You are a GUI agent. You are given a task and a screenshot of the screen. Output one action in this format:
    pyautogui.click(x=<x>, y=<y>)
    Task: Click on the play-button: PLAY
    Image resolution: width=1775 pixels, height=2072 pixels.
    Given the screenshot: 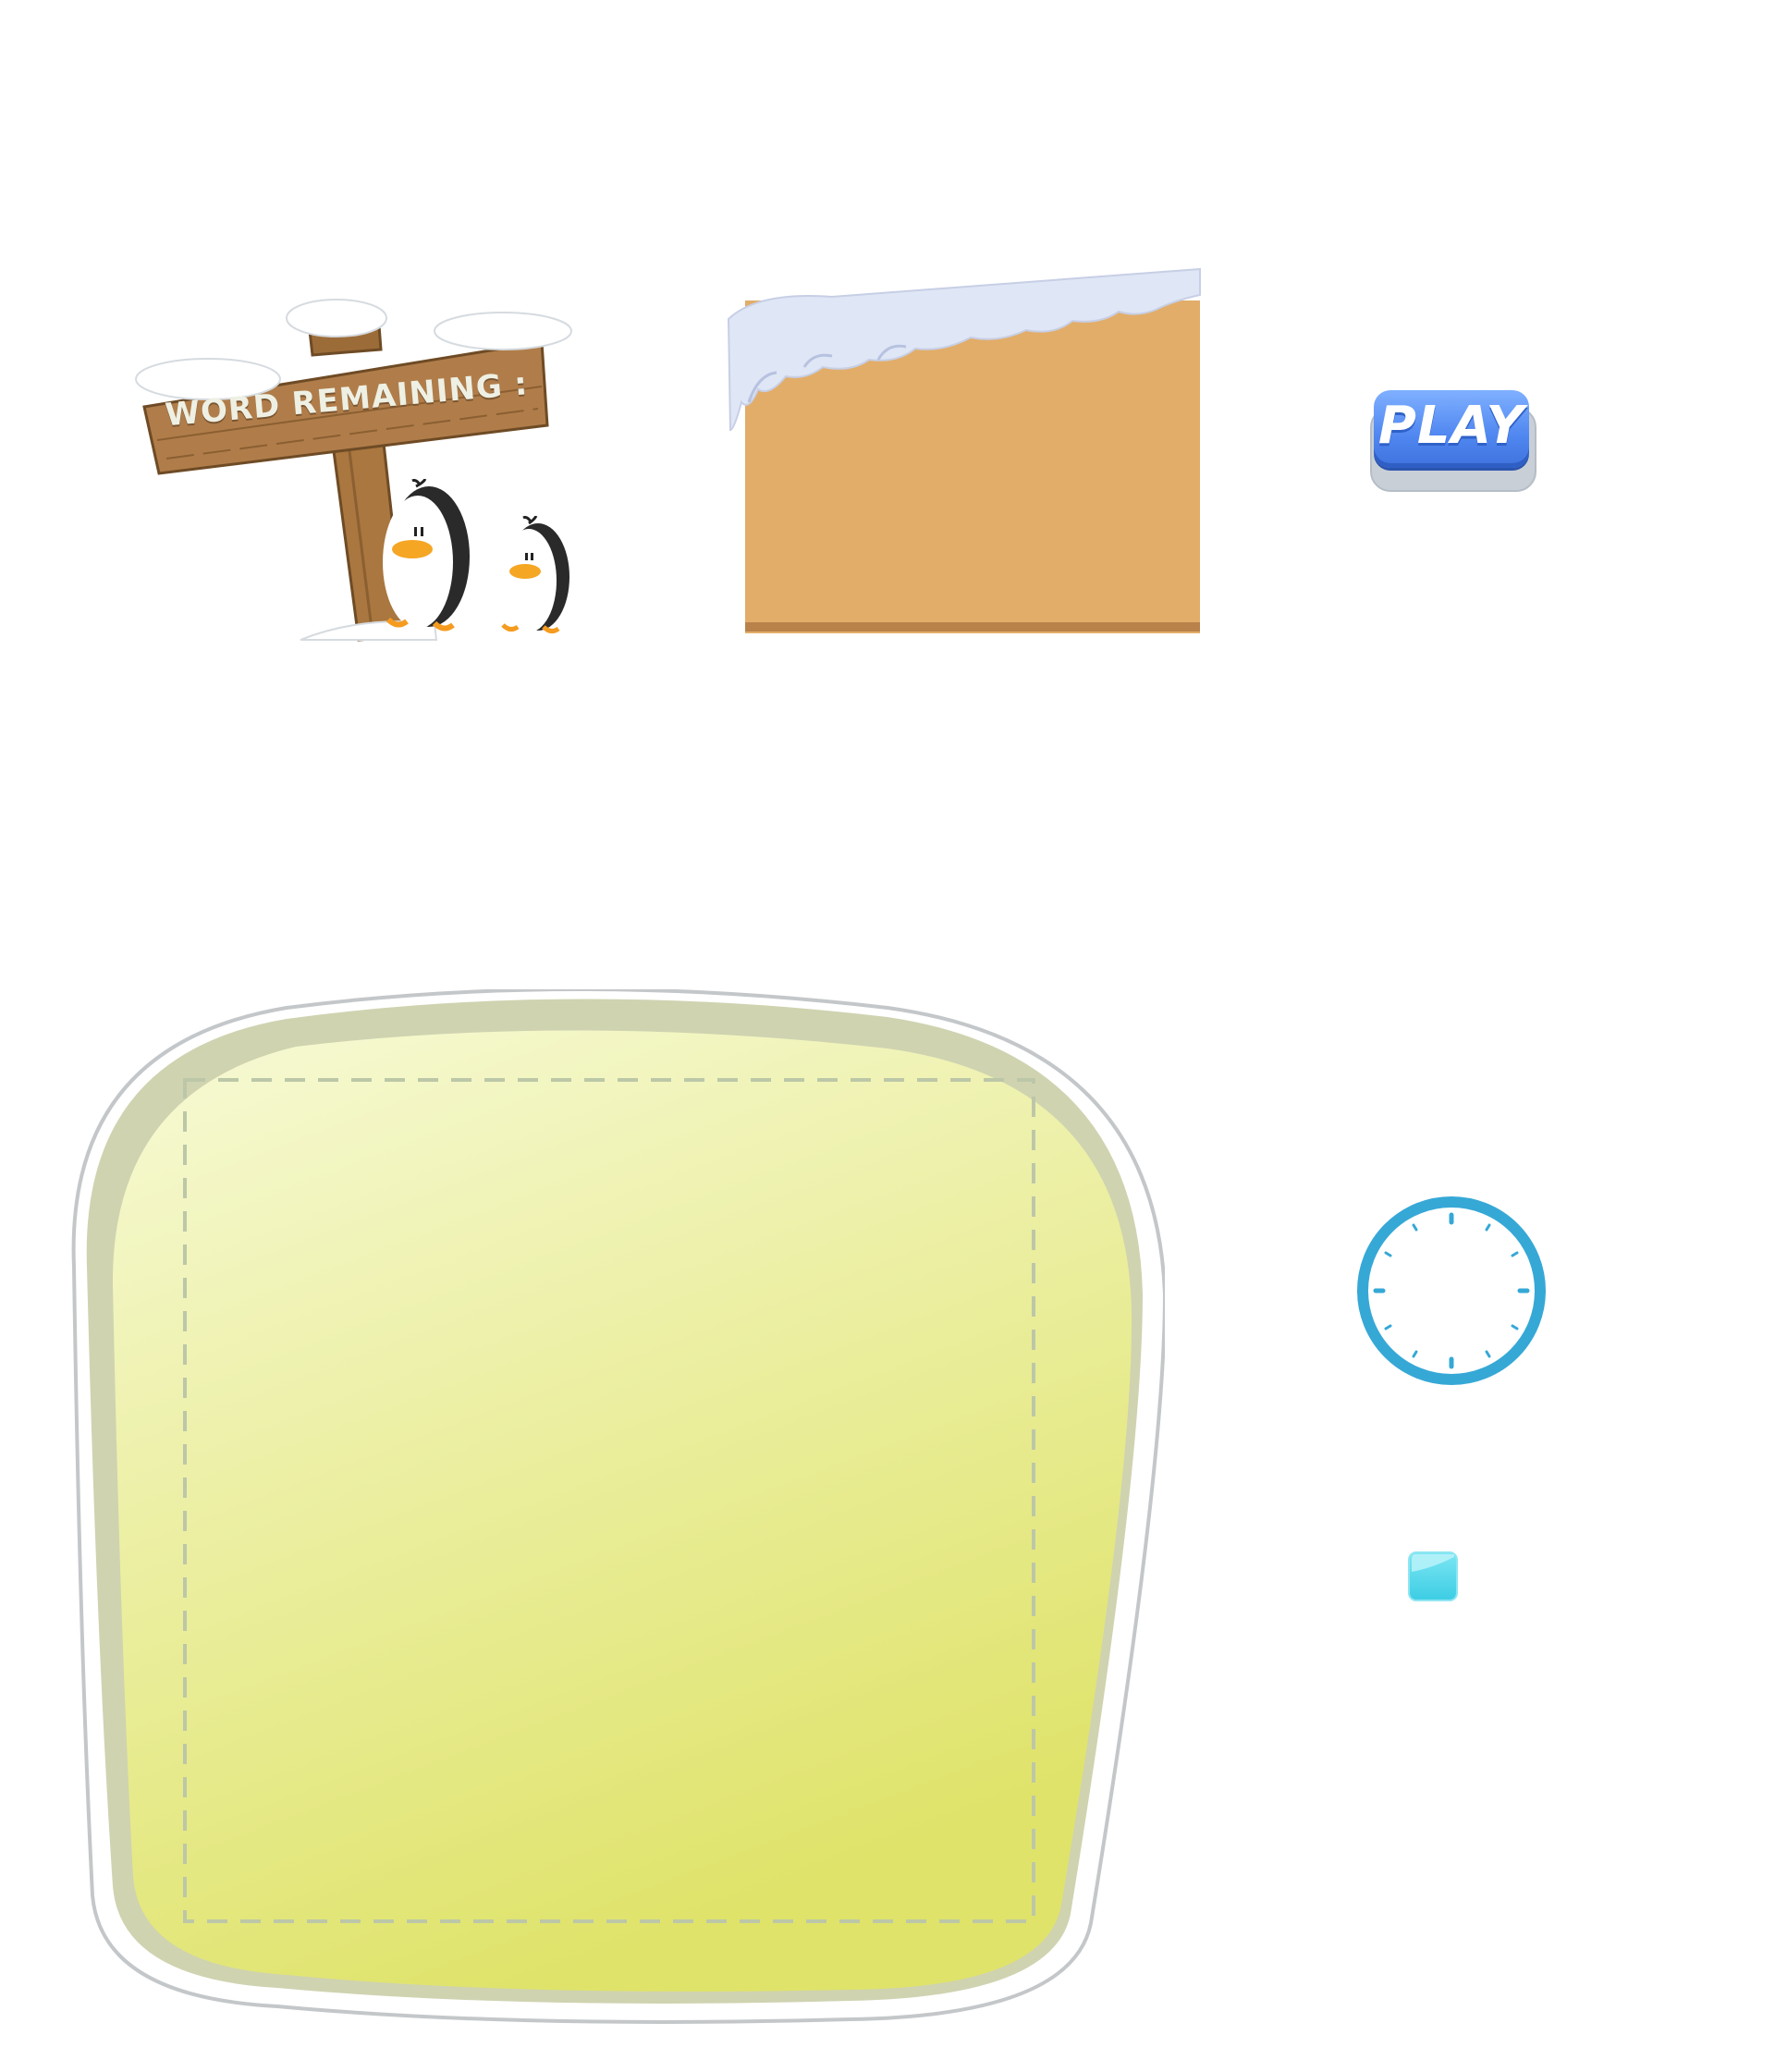 What is the action you would take?
    pyautogui.click(x=1452, y=439)
    